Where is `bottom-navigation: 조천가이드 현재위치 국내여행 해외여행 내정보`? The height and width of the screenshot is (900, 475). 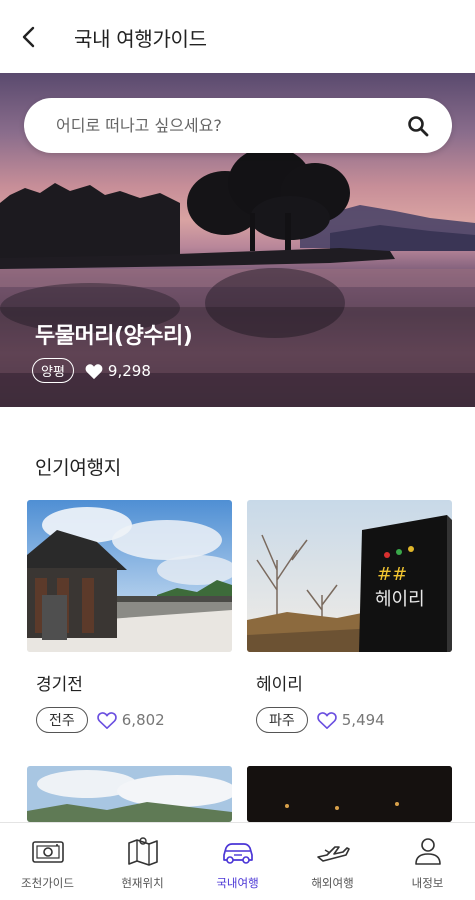
bottom-navigation: 조천가이드 현재위치 국내여행 해외여행 내정보 is located at coordinates (237, 861).